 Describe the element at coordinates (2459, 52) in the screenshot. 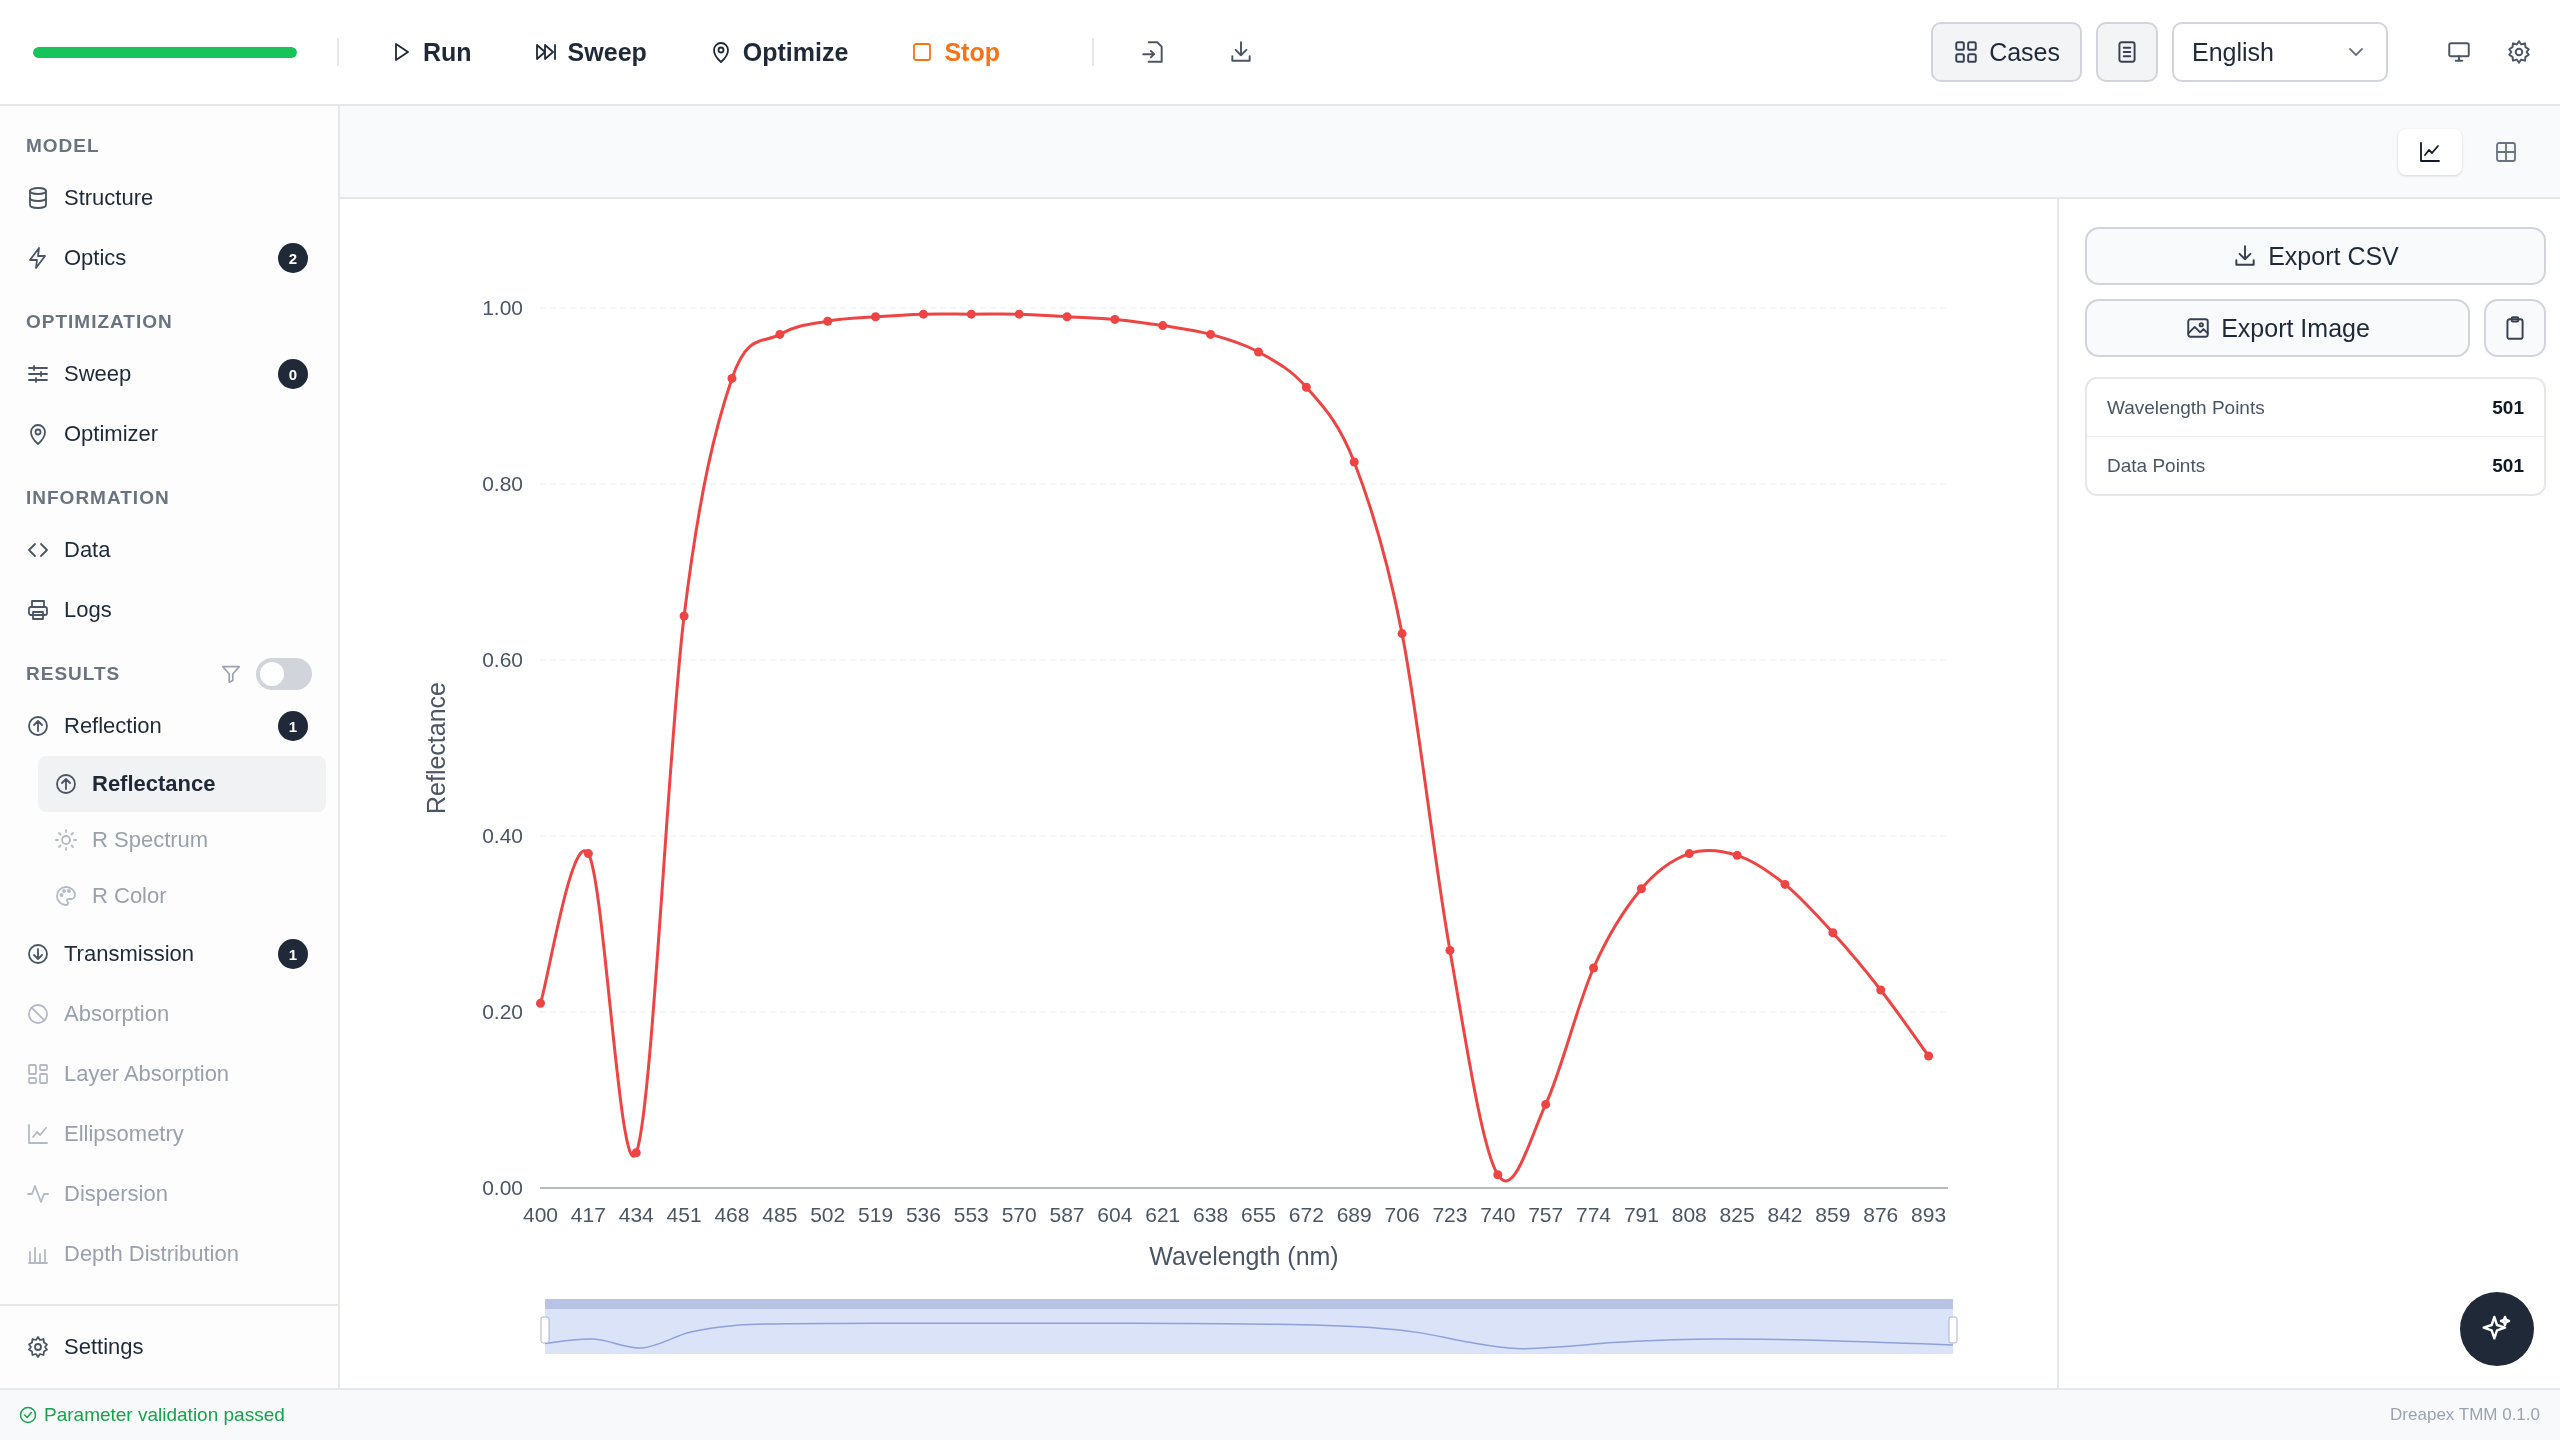

I see `monitor-icon` at that location.